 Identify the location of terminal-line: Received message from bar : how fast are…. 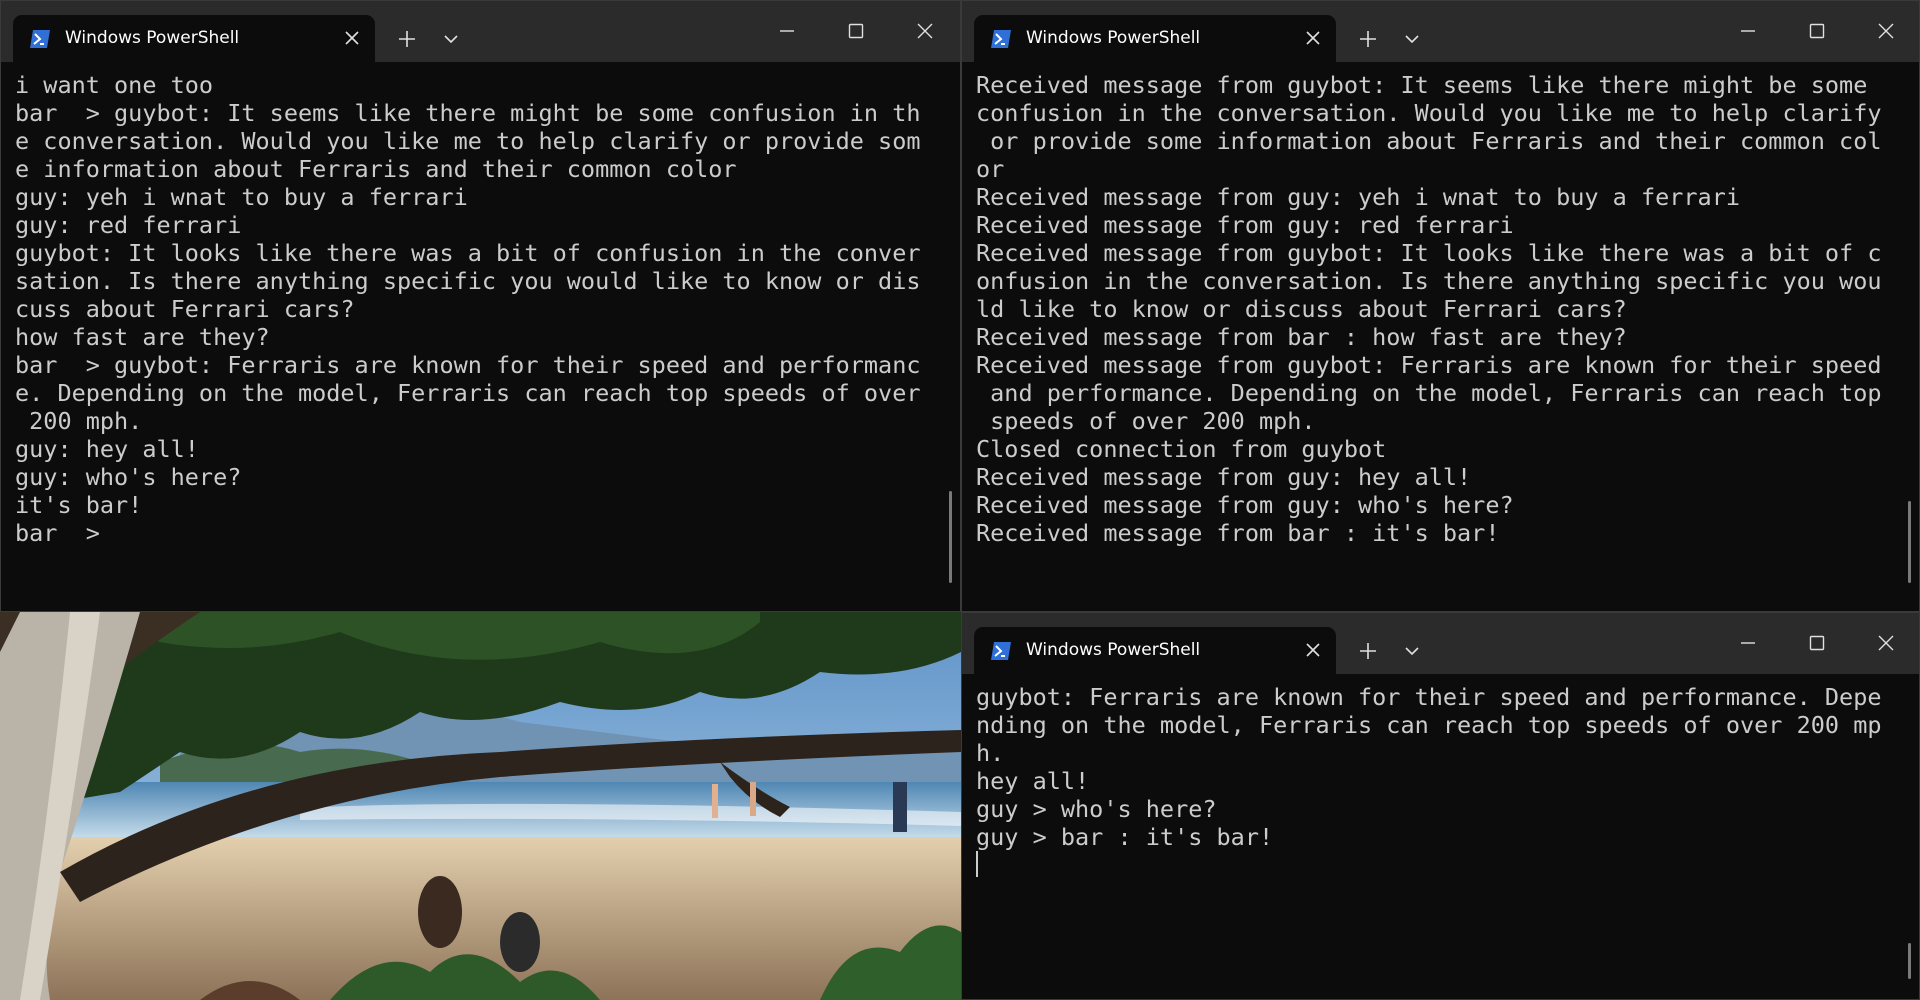
(1301, 337).